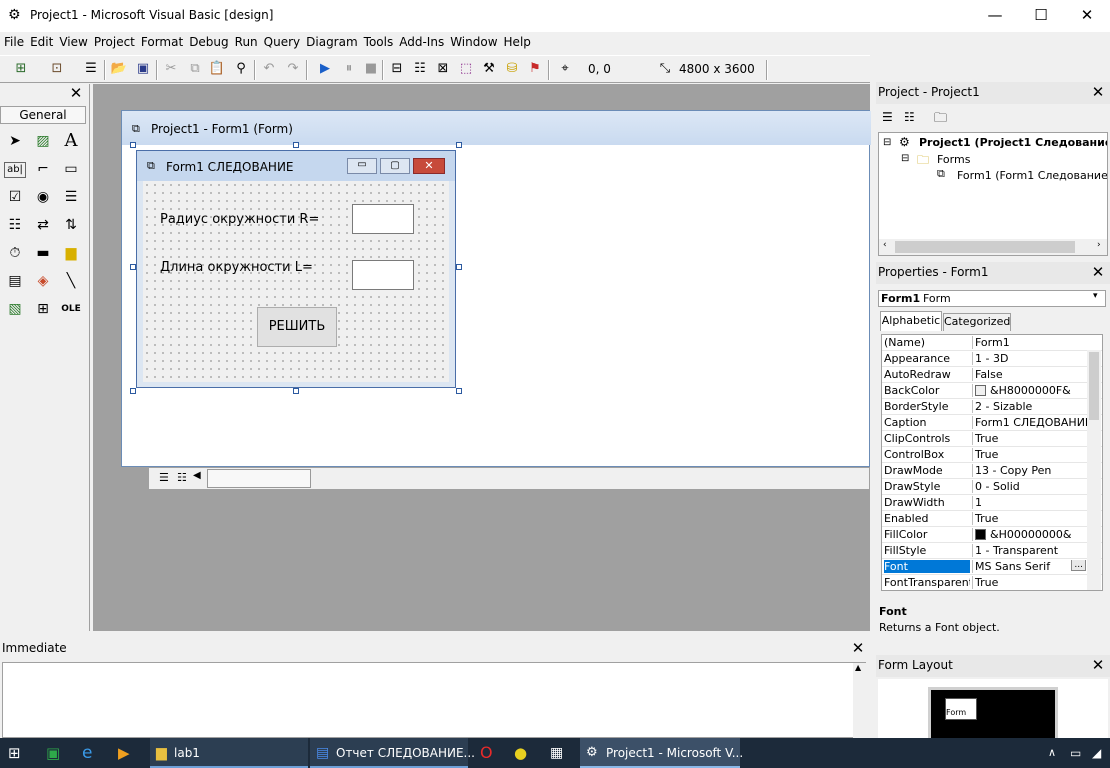 This screenshot has height=768, width=1110. What do you see at coordinates (71, 309) in the screenshot?
I see `ole-tool-icon: OLE` at bounding box center [71, 309].